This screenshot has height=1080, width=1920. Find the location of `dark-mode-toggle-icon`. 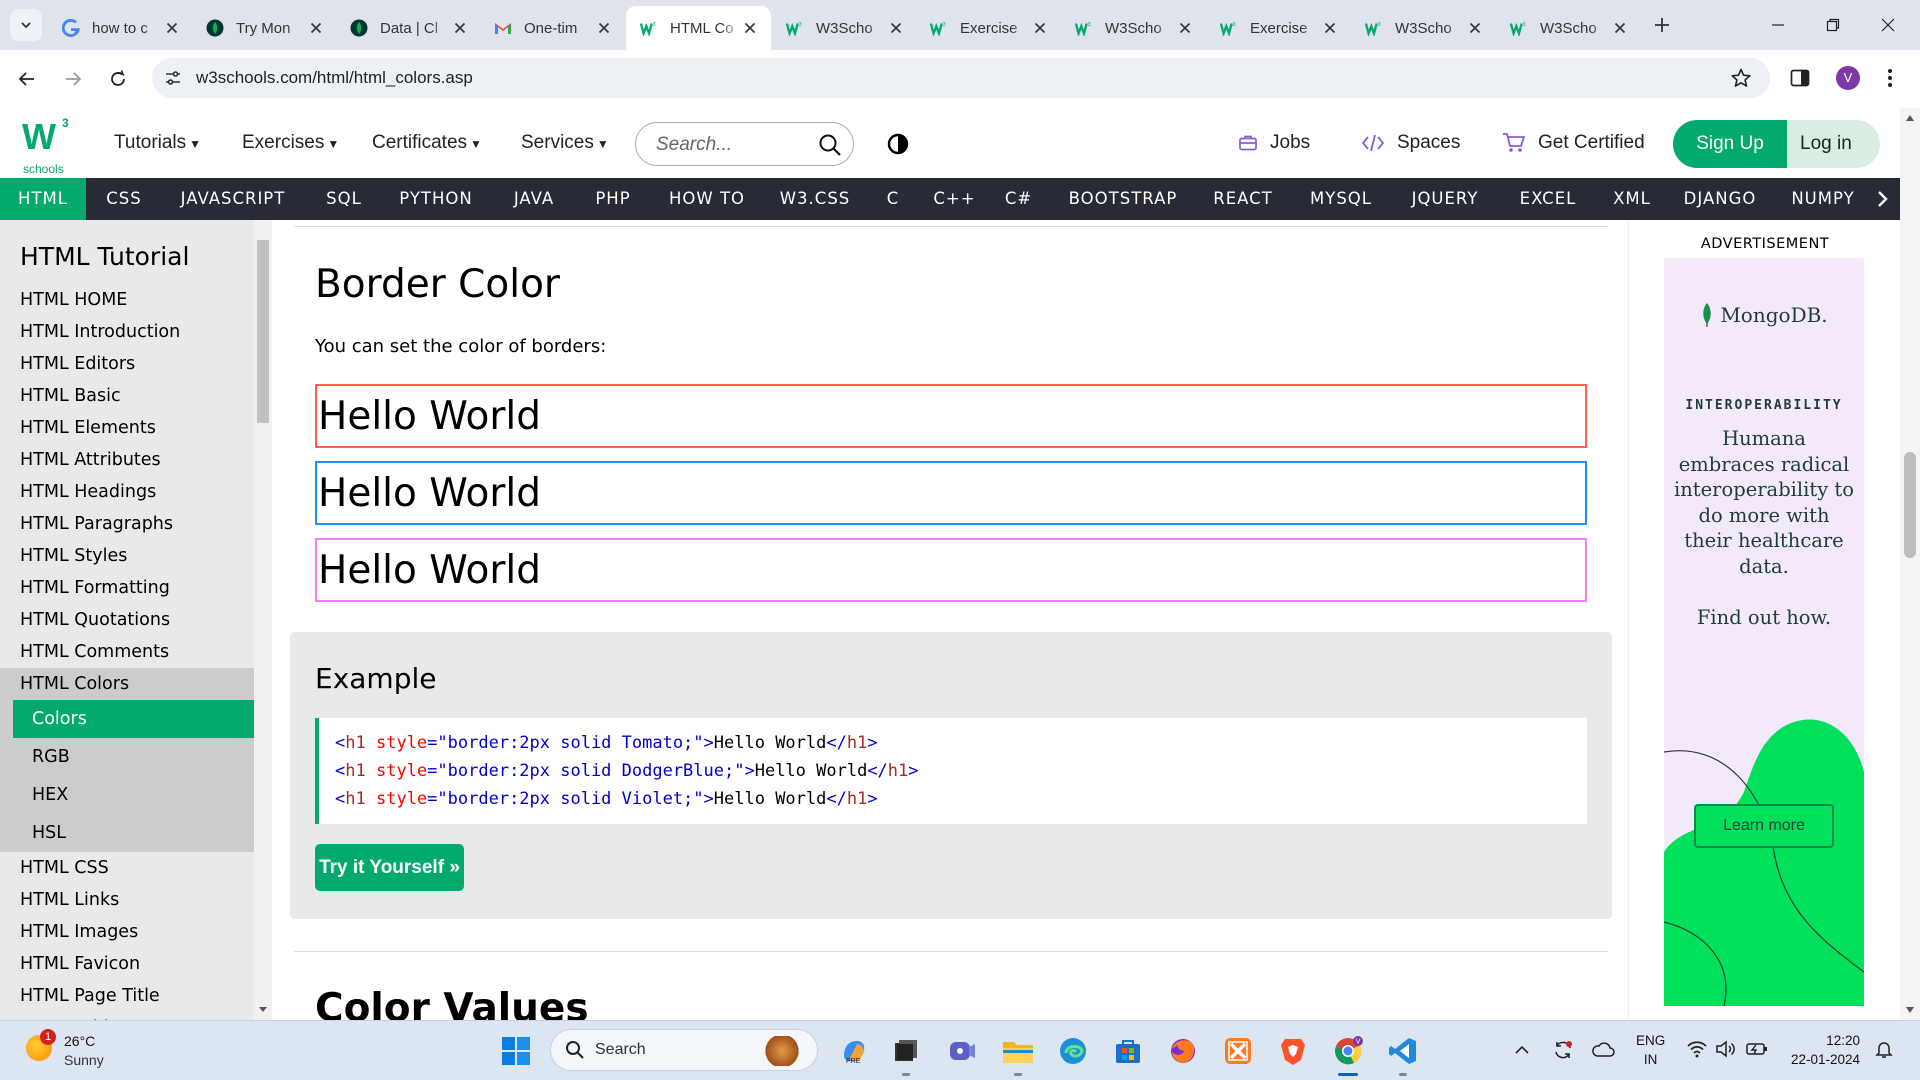

dark-mode-toggle-icon is located at coordinates (898, 144).